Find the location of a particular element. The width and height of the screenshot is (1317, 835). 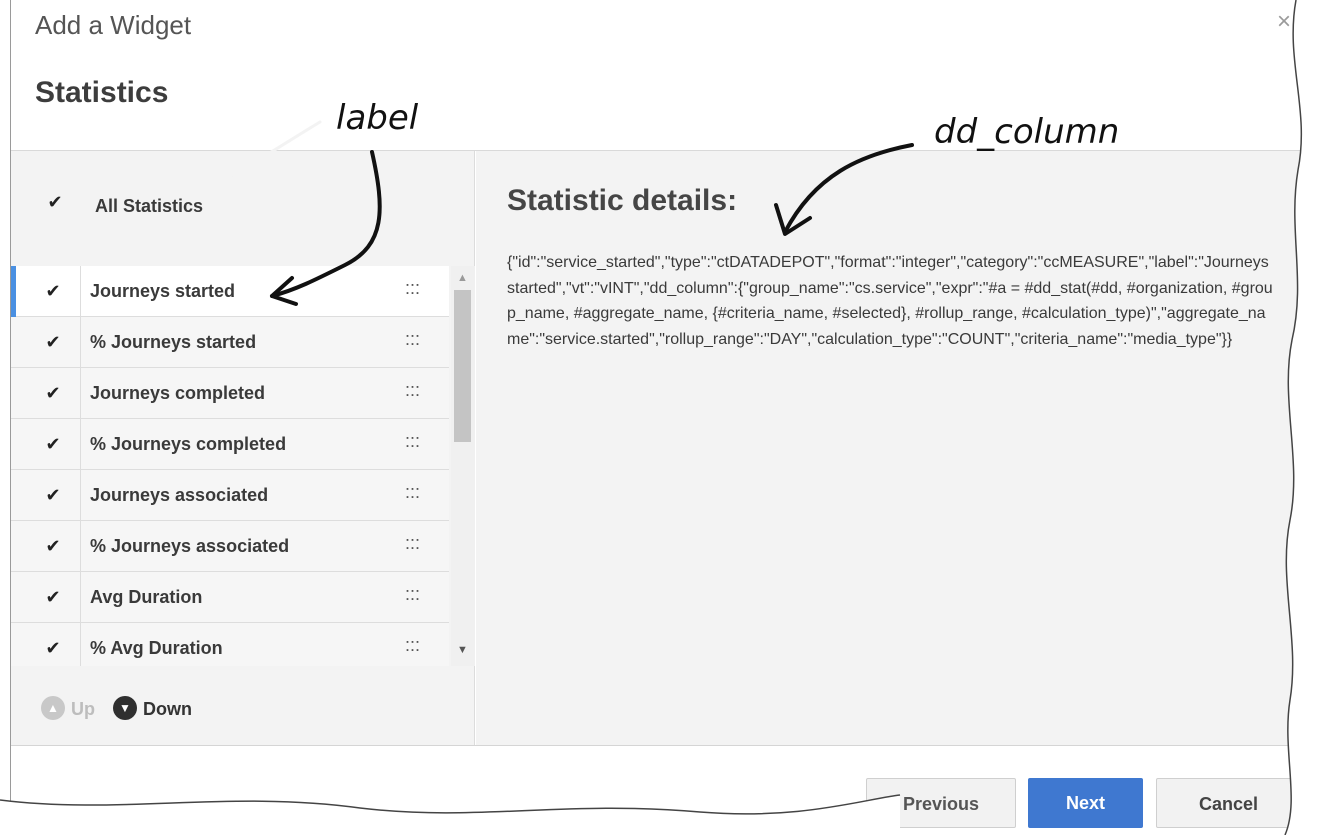

previous-button: Previous is located at coordinates (941, 803).